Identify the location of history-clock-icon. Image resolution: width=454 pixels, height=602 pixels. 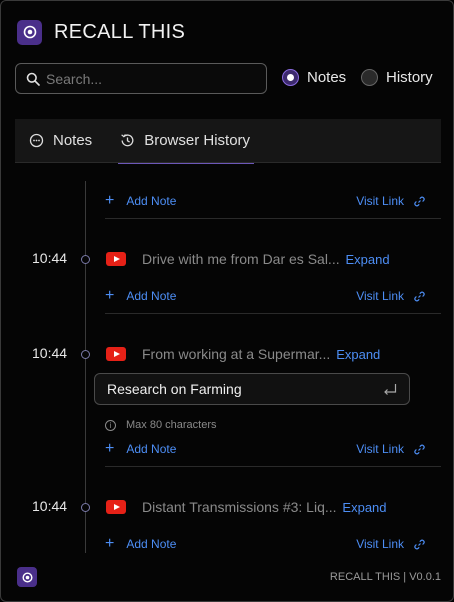
(127, 140).